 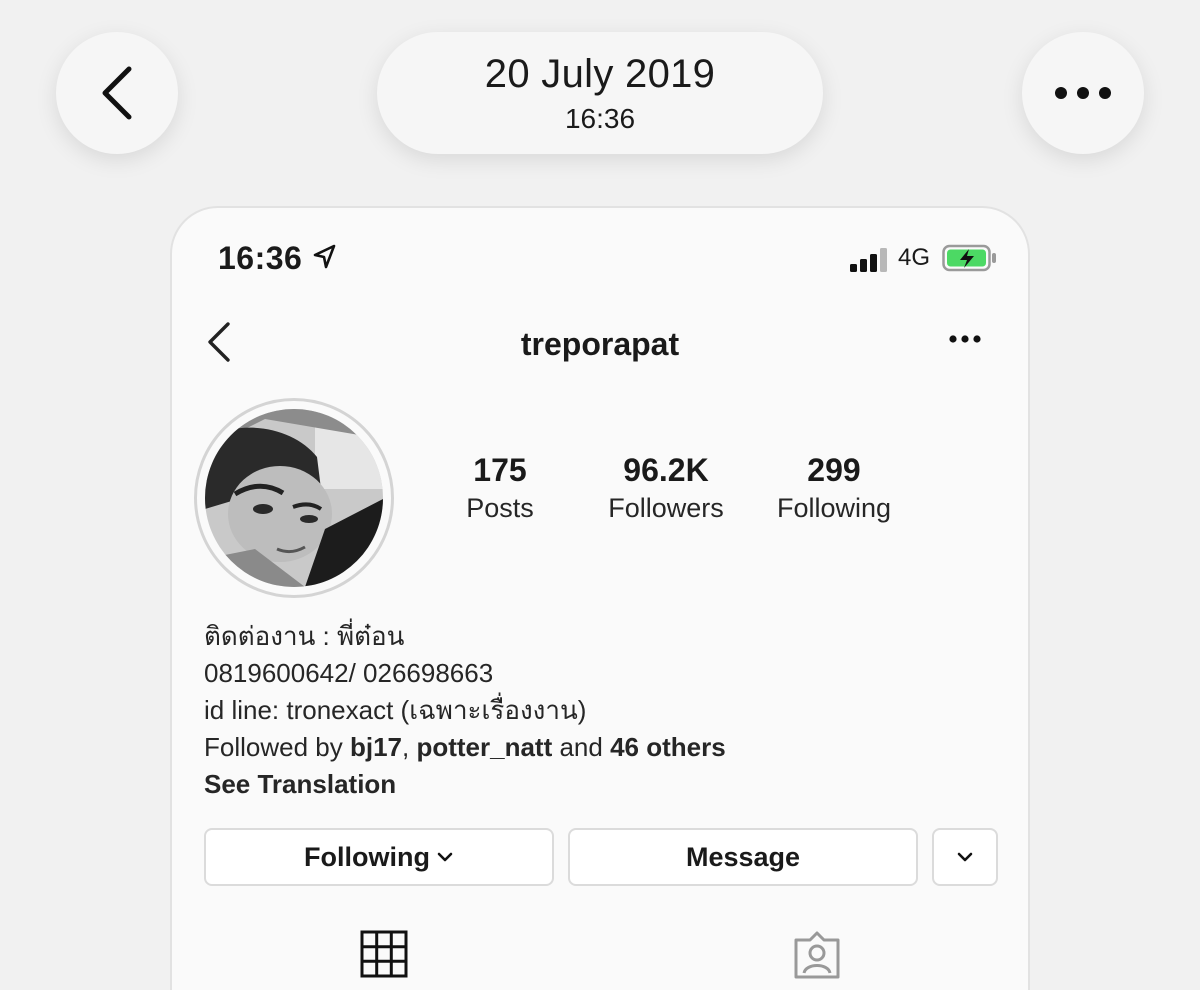 What do you see at coordinates (834, 508) in the screenshot?
I see `stat-label: Following` at bounding box center [834, 508].